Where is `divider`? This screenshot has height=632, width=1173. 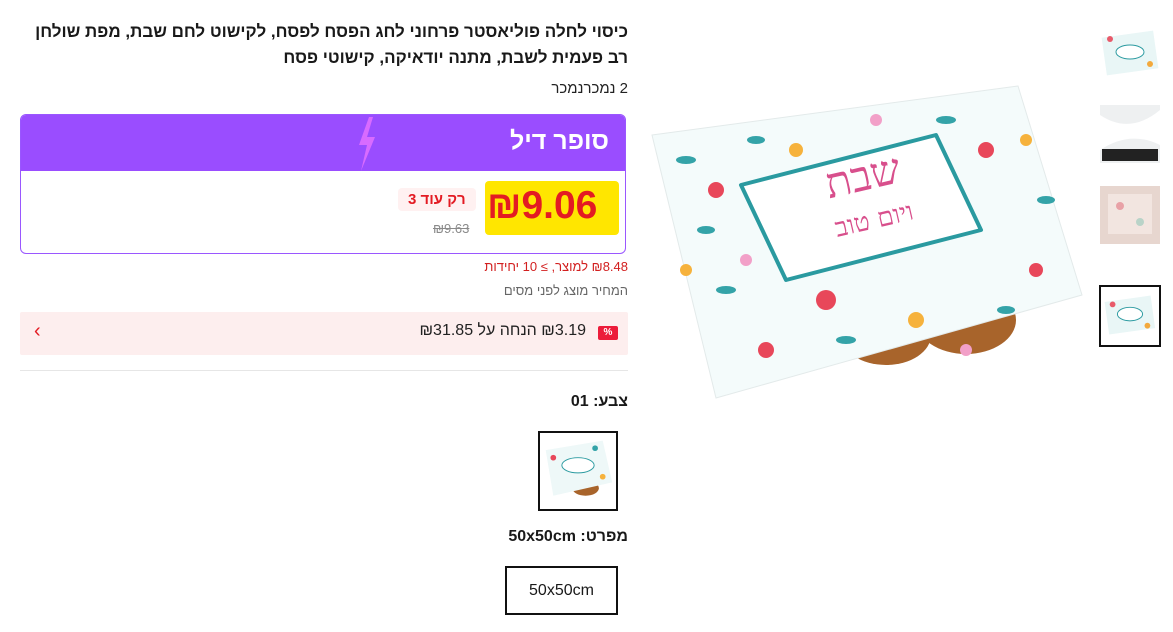
divider is located at coordinates (324, 370).